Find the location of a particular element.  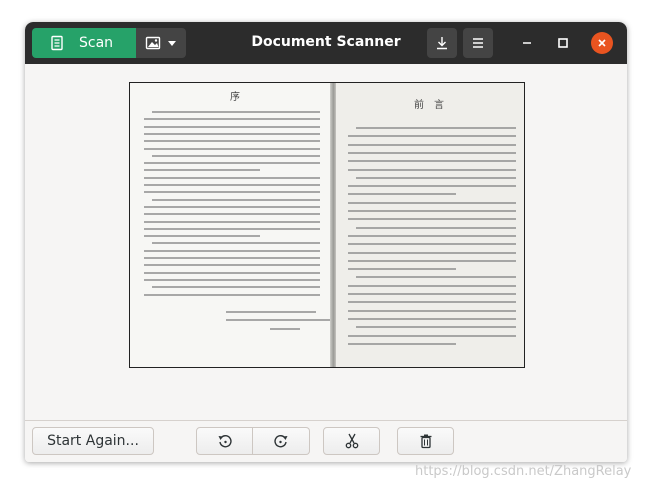

scan-label: Scan is located at coordinates (96, 43).